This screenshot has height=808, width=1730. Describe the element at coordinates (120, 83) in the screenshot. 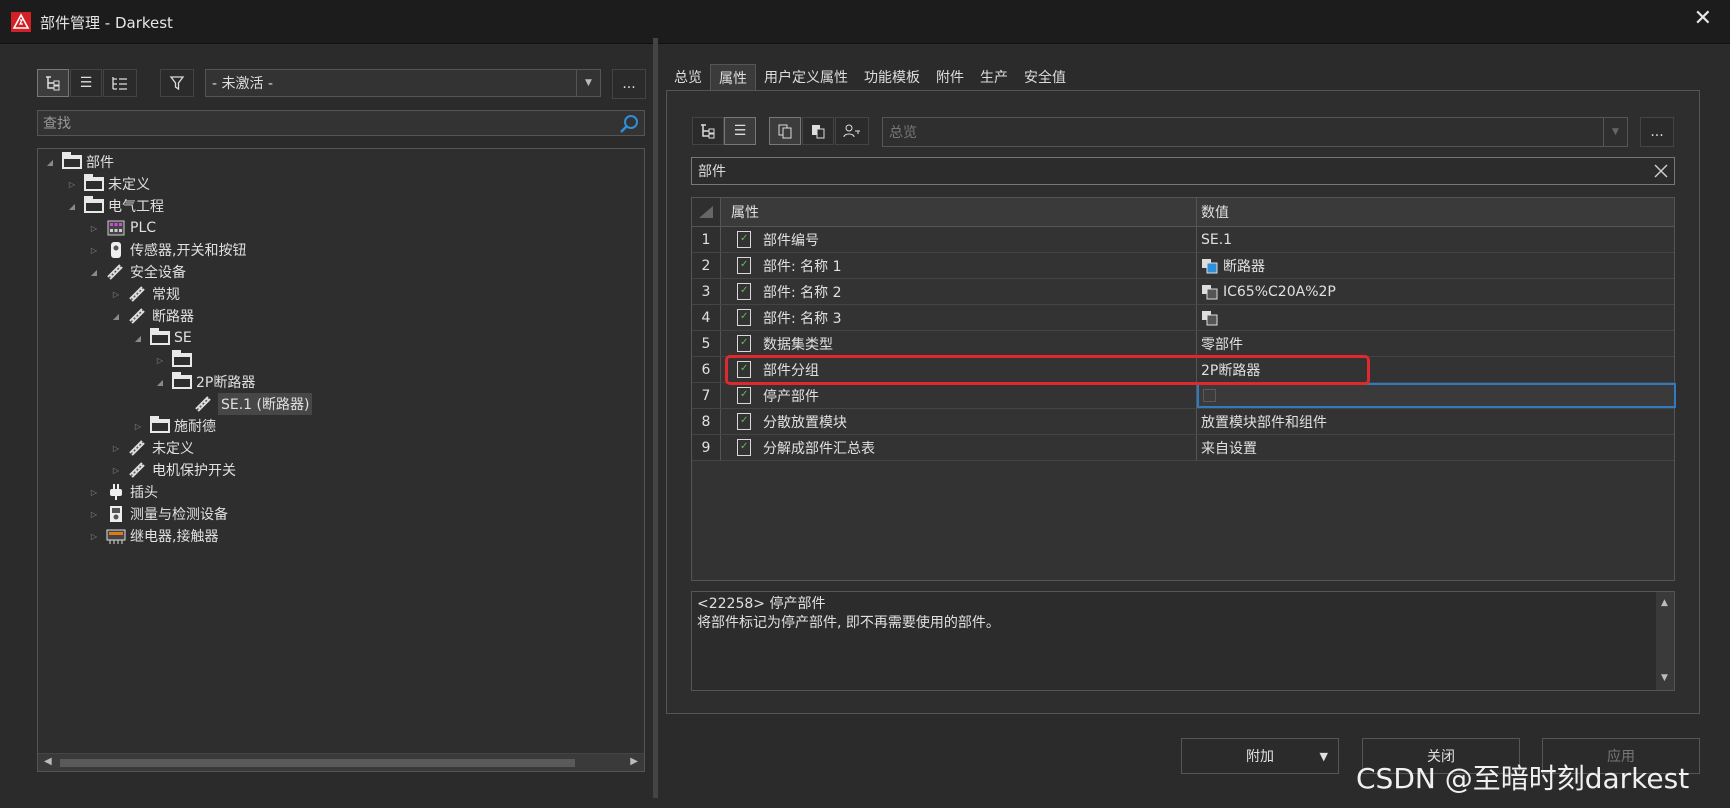

I see `detail-view-button` at that location.